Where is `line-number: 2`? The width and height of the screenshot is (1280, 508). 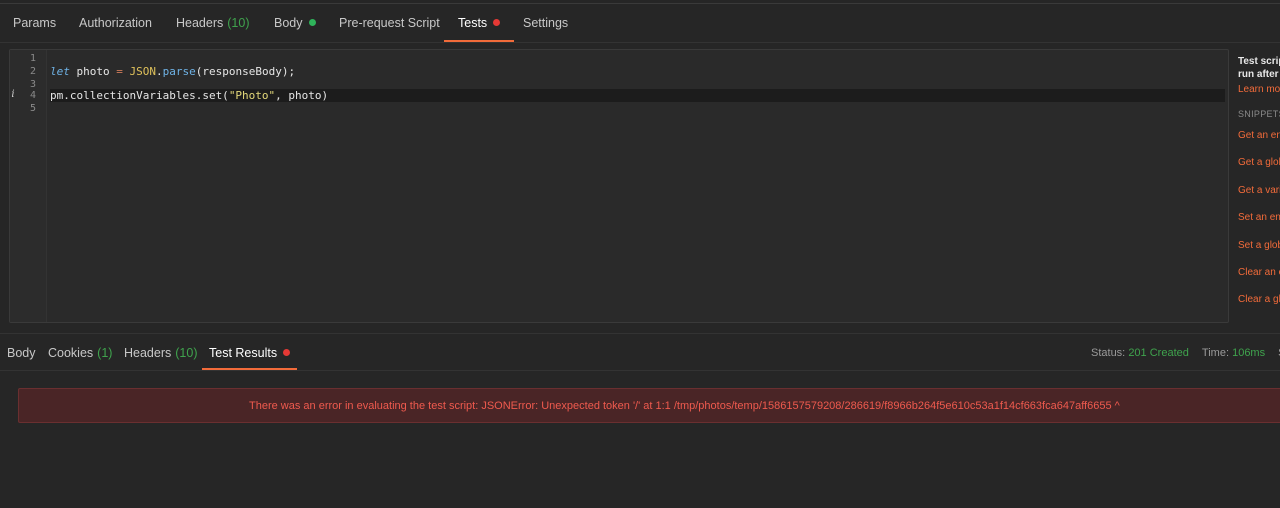 line-number: 2 is located at coordinates (32, 71).